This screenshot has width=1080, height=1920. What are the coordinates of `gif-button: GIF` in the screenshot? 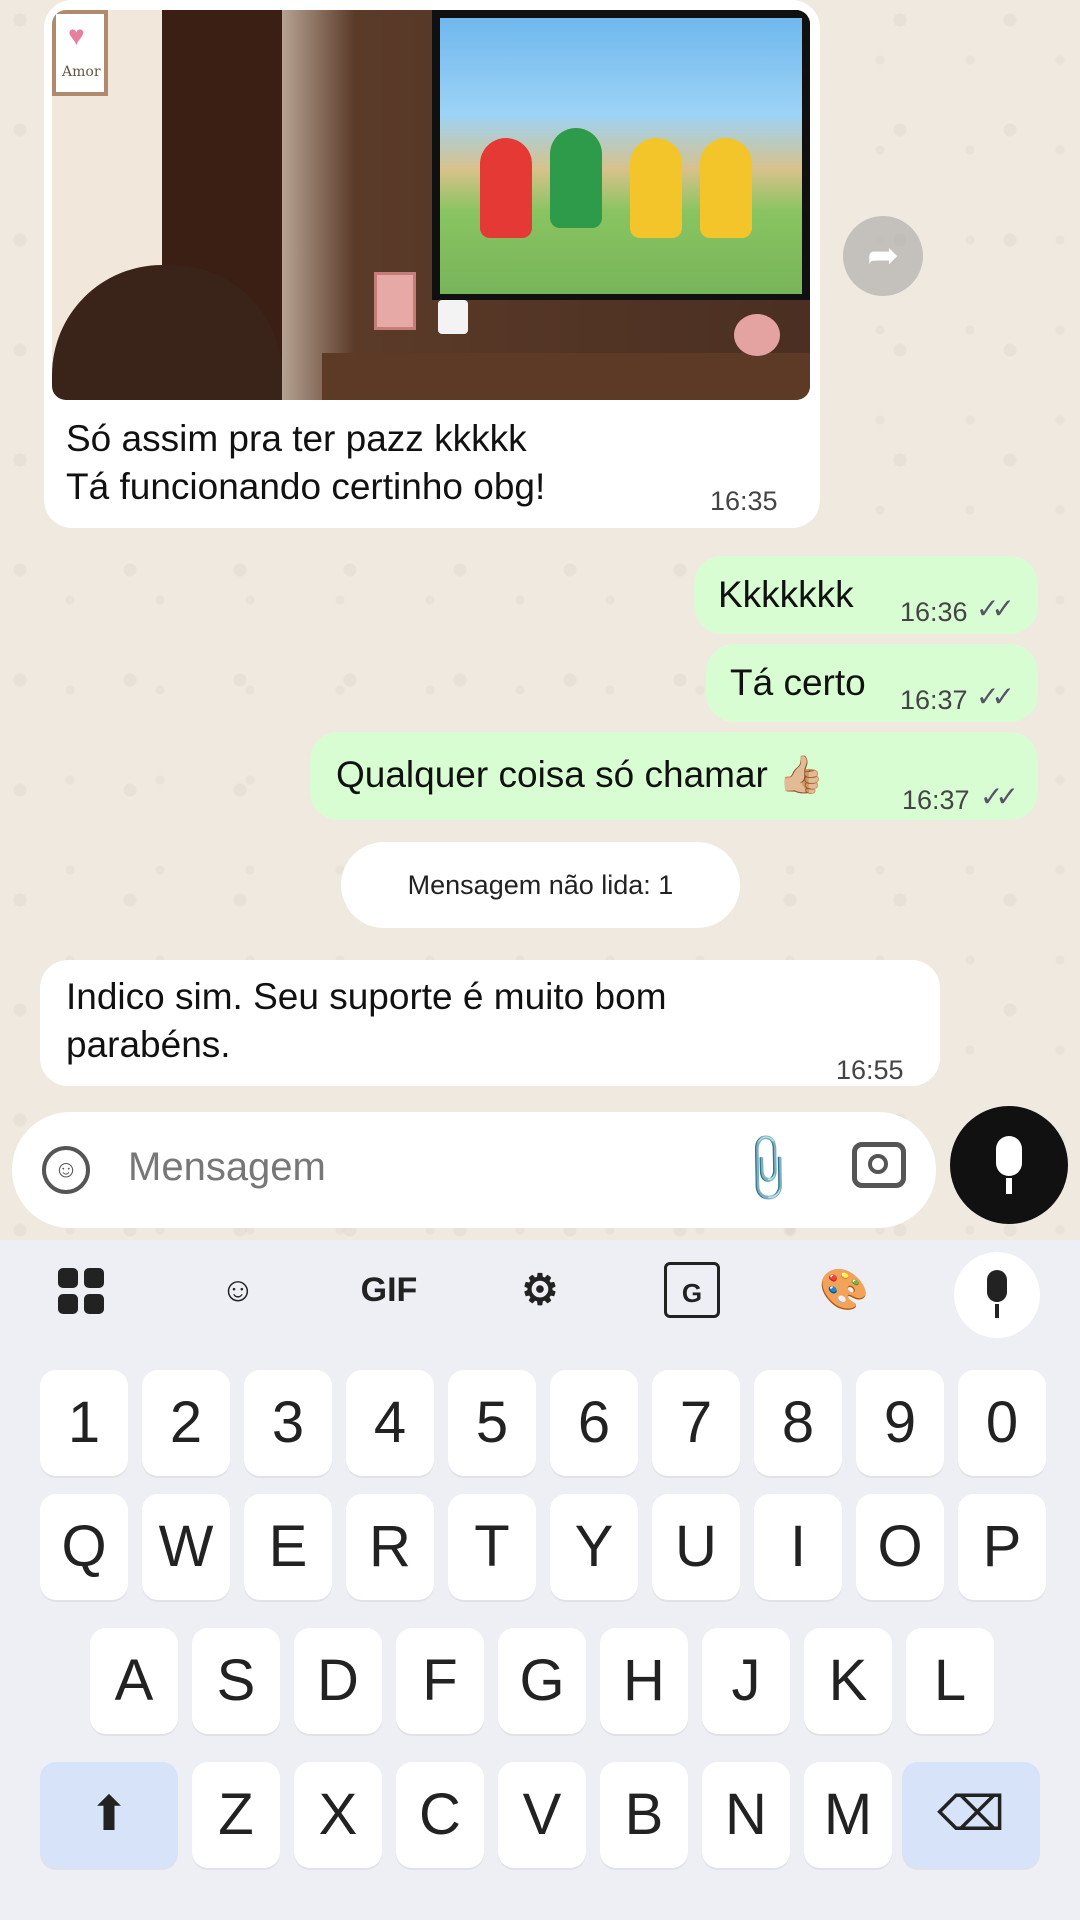 It's located at (389, 1290).